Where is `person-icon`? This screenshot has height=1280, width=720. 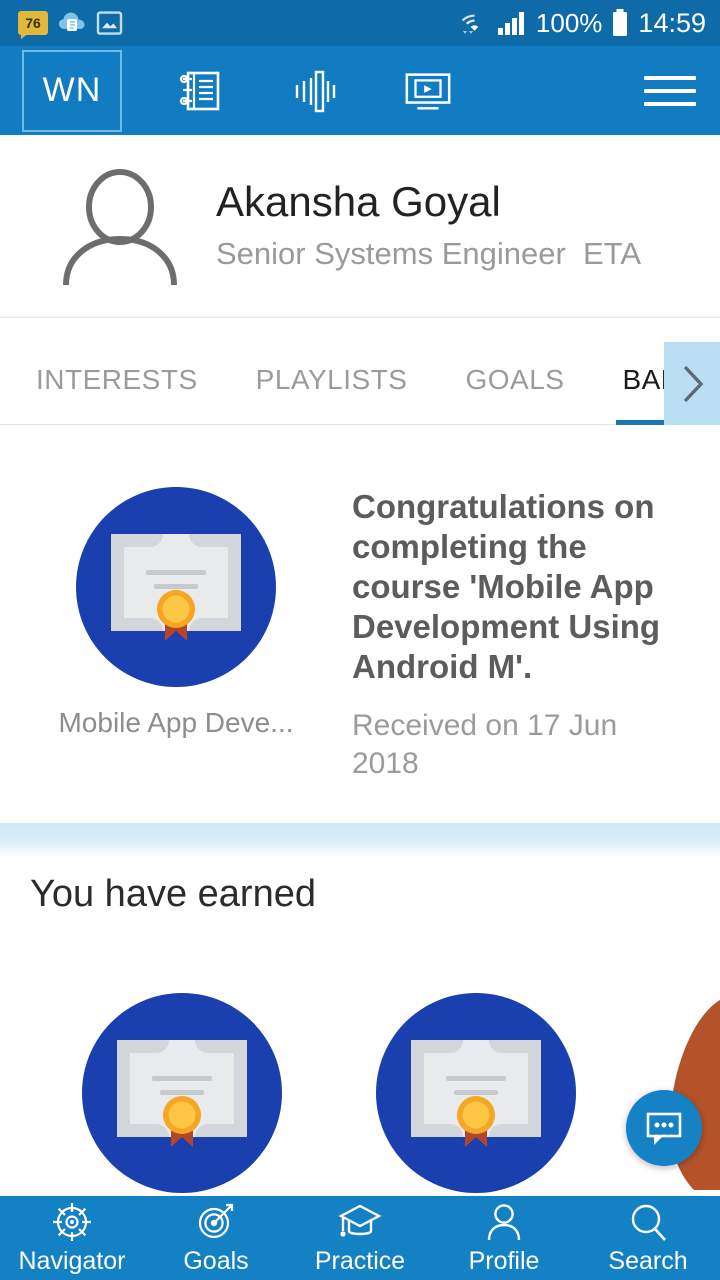 person-icon is located at coordinates (504, 1222).